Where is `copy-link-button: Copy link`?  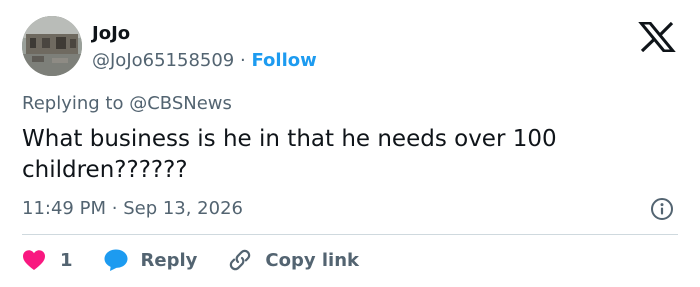
copy-link-button: Copy link is located at coordinates (293, 260).